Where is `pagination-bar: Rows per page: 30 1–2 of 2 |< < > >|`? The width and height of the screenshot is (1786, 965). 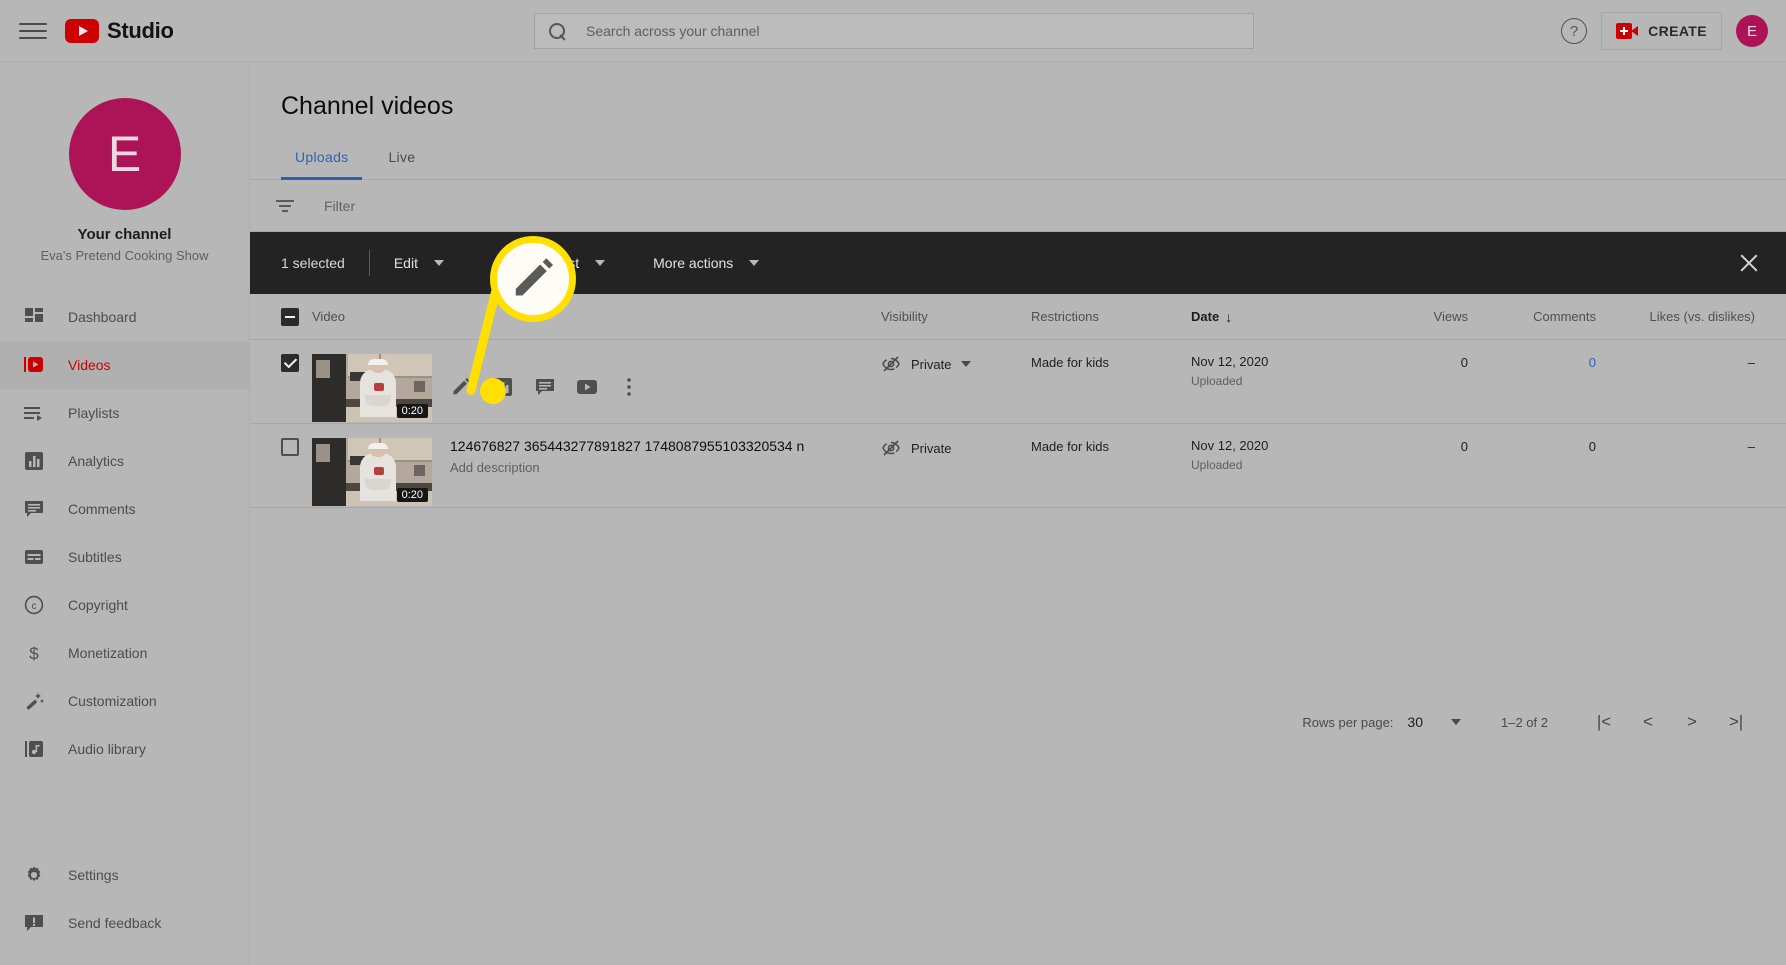
pagination-bar: Rows per page: 30 1–2 of 2 |< < > >| is located at coordinates (1018, 722).